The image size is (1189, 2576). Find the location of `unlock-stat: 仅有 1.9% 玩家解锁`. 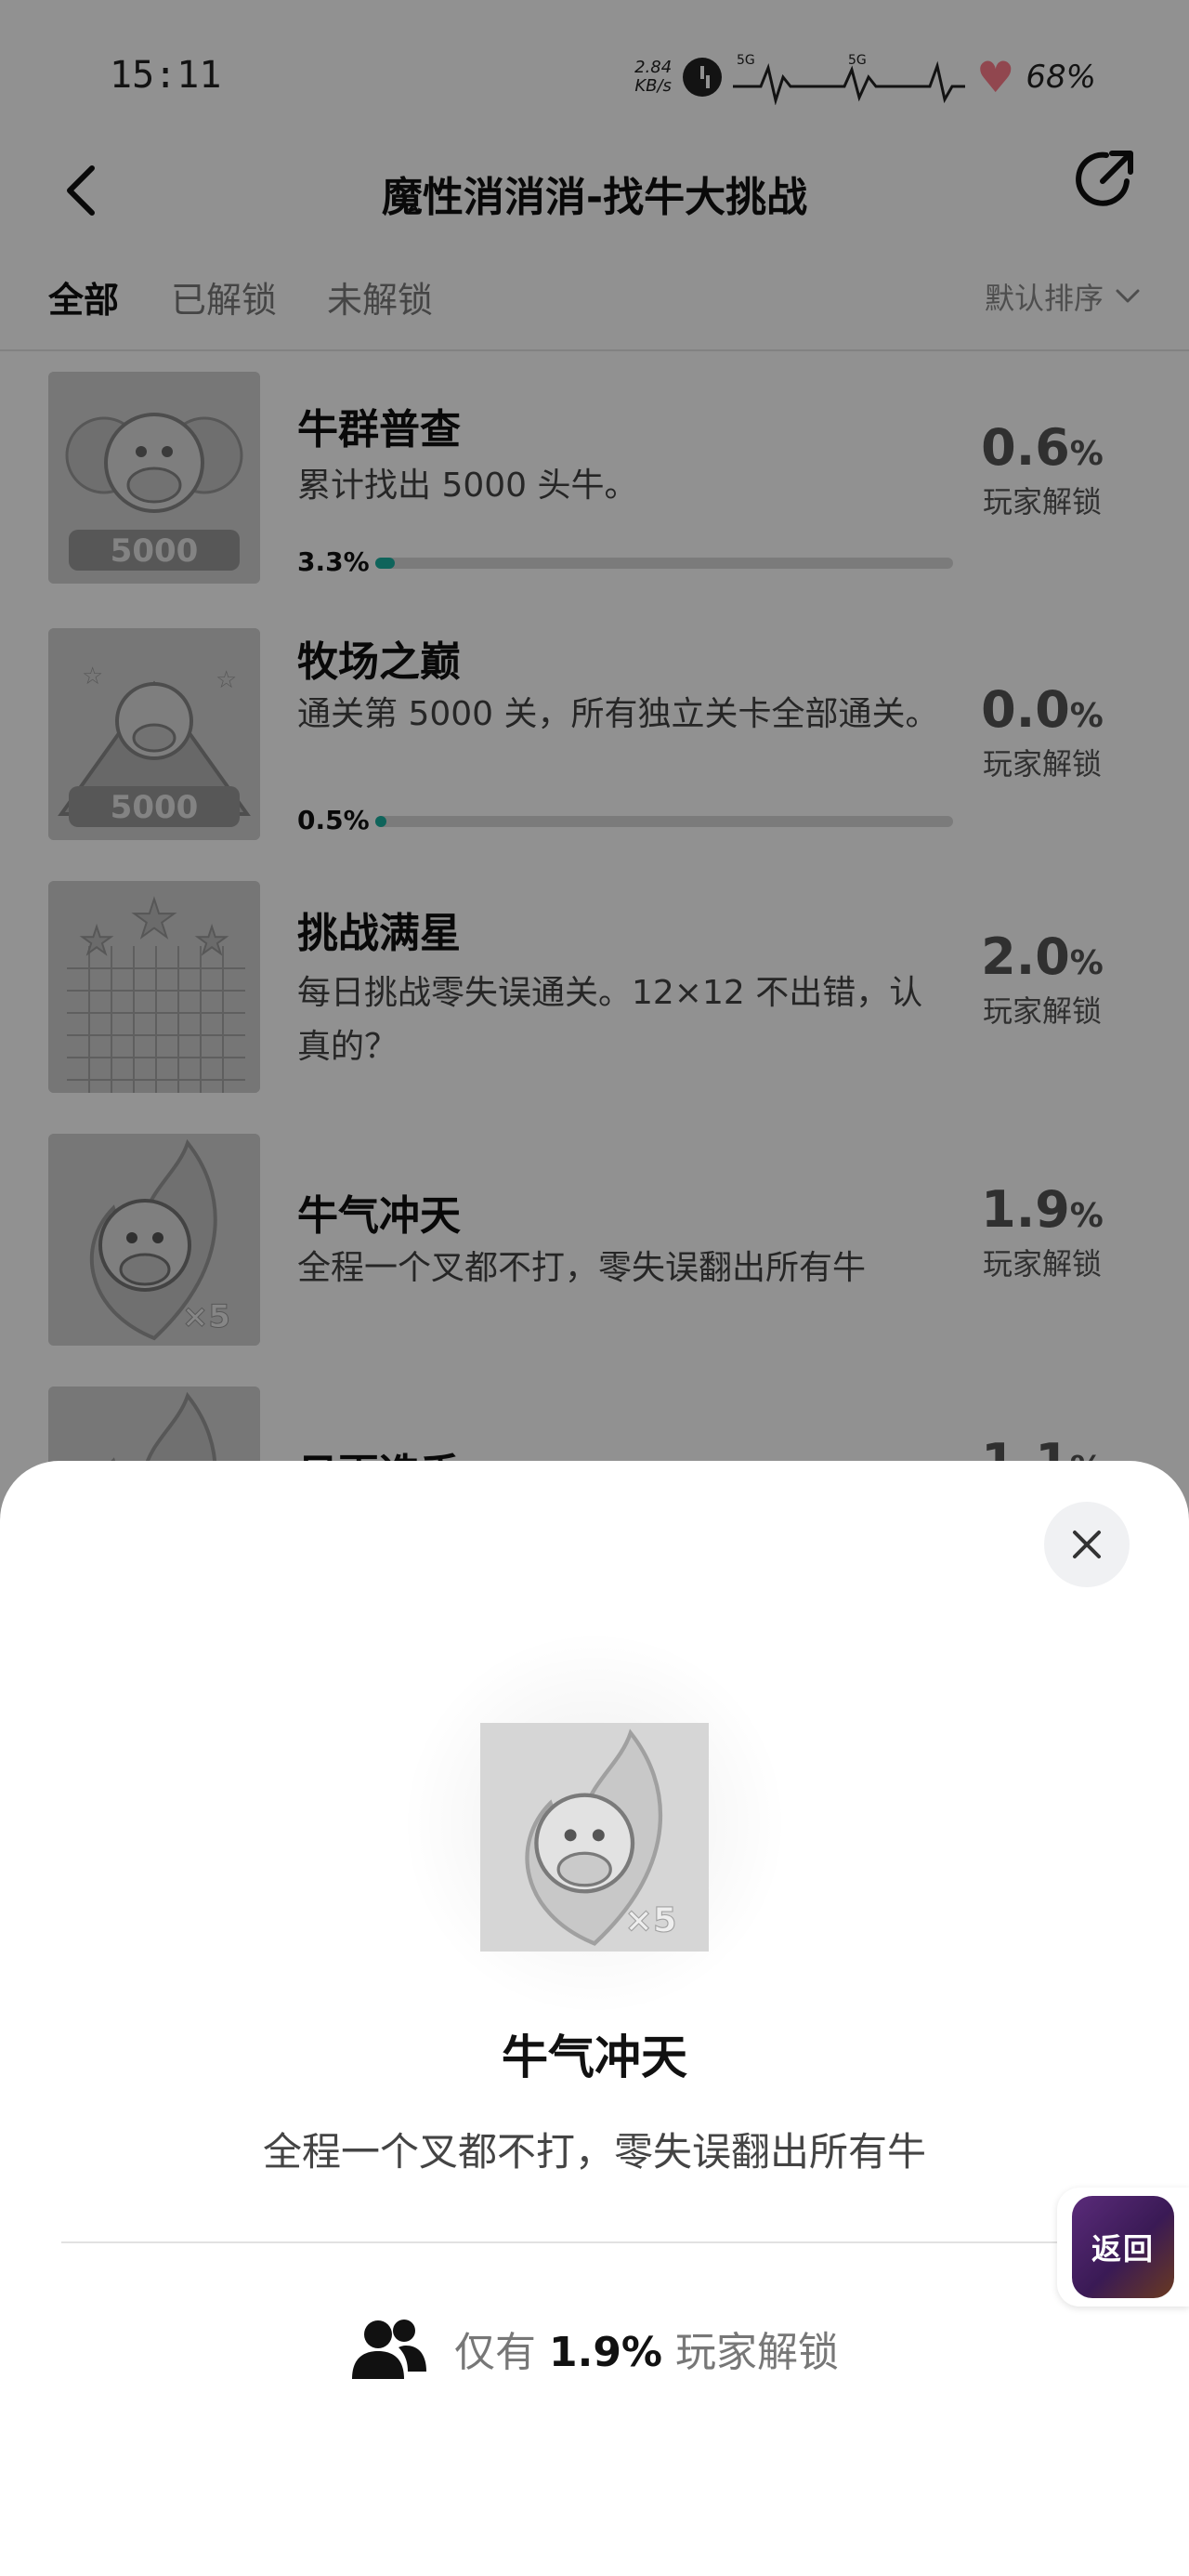

unlock-stat: 仅有 1.9% 玩家解锁 is located at coordinates (594, 2348).